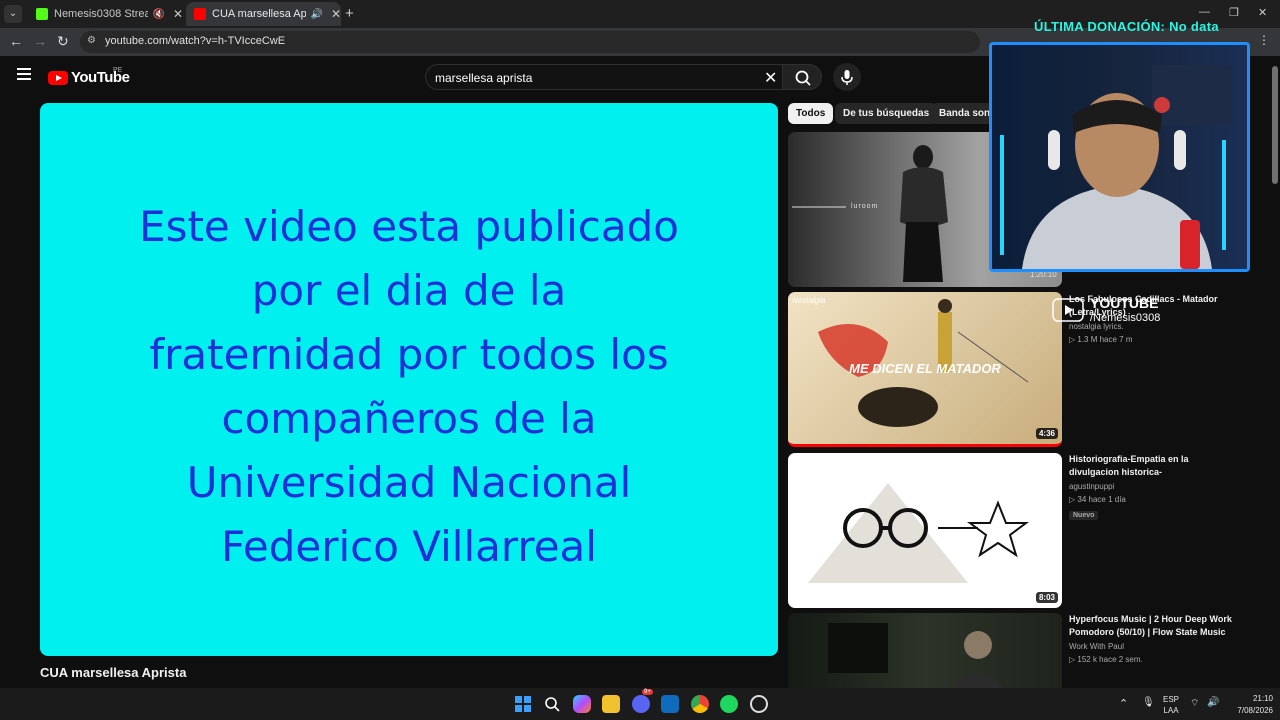 This screenshot has height=720, width=1280. I want to click on chip-de-tus-busquedas: De tus búsquedas, so click(886, 113).